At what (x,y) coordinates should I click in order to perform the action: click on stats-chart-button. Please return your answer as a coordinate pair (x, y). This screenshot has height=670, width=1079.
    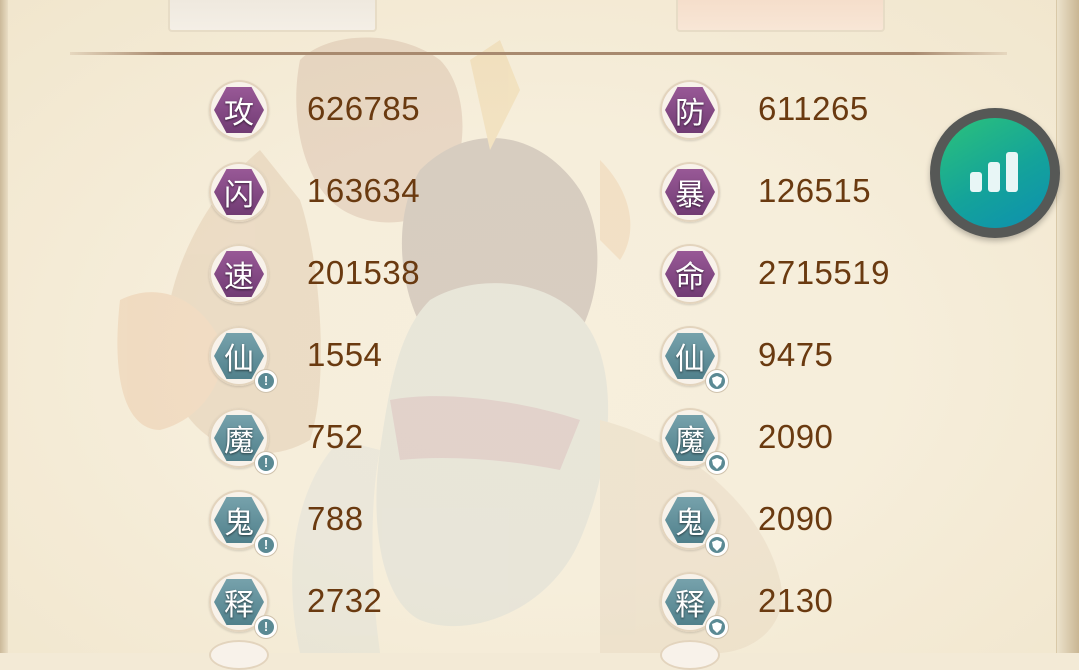
    Looking at the image, I should click on (995, 173).